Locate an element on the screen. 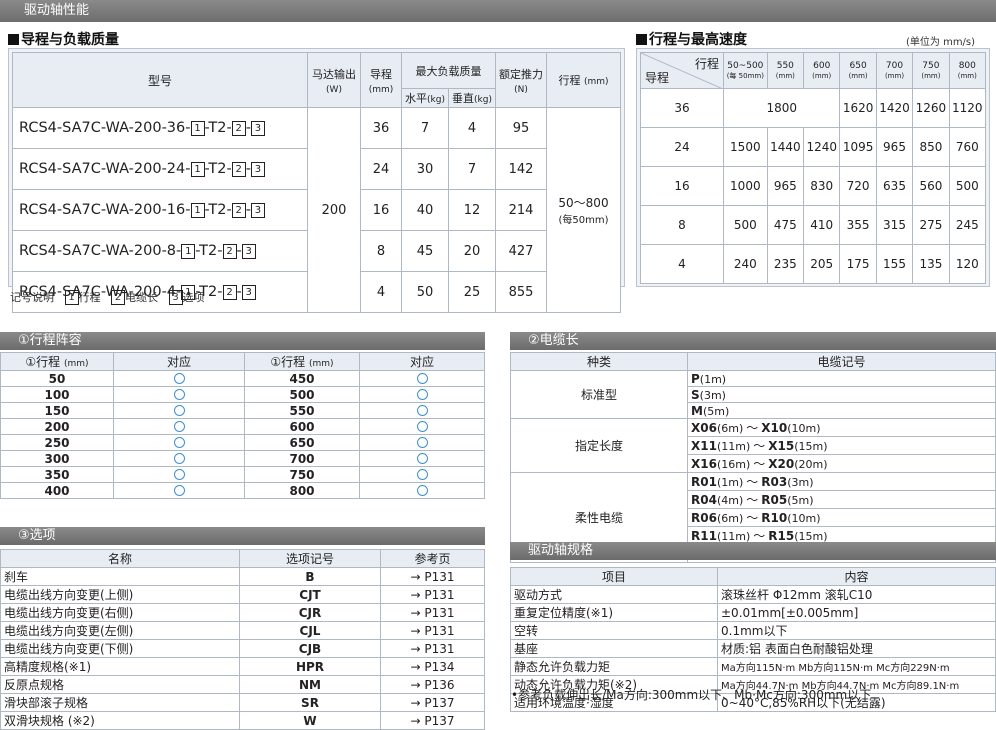  spec-item: 空转 is located at coordinates (614, 630).